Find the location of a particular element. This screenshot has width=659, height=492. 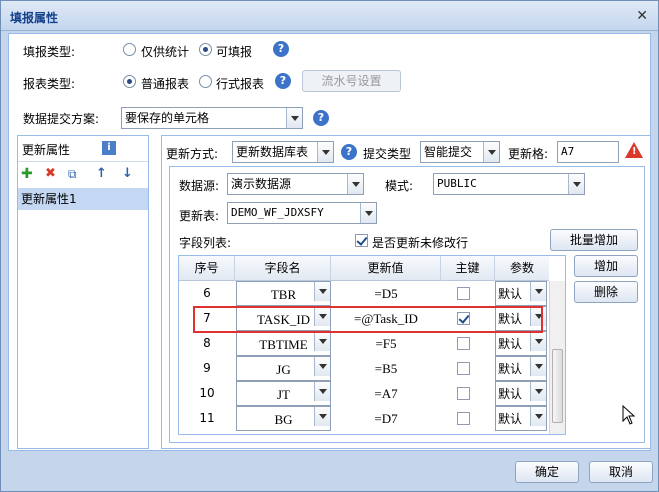

copy-icon: ⧉ is located at coordinates (72, 174).